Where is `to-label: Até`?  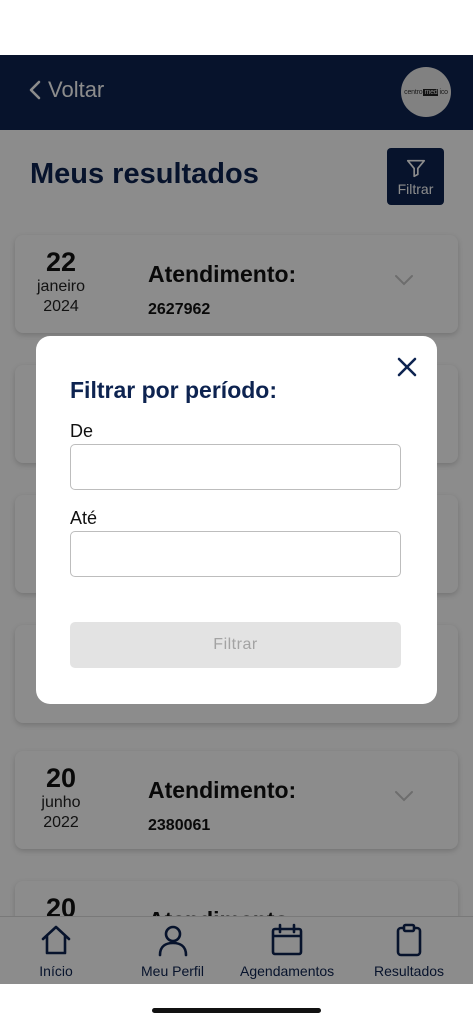 to-label: Até is located at coordinates (84, 518).